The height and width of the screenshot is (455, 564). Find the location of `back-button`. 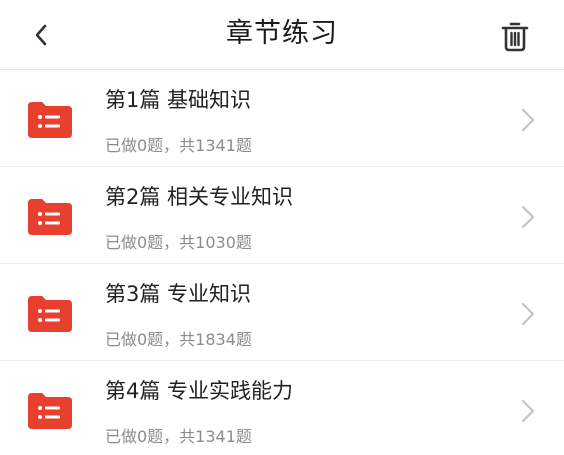

back-button is located at coordinates (41, 35).